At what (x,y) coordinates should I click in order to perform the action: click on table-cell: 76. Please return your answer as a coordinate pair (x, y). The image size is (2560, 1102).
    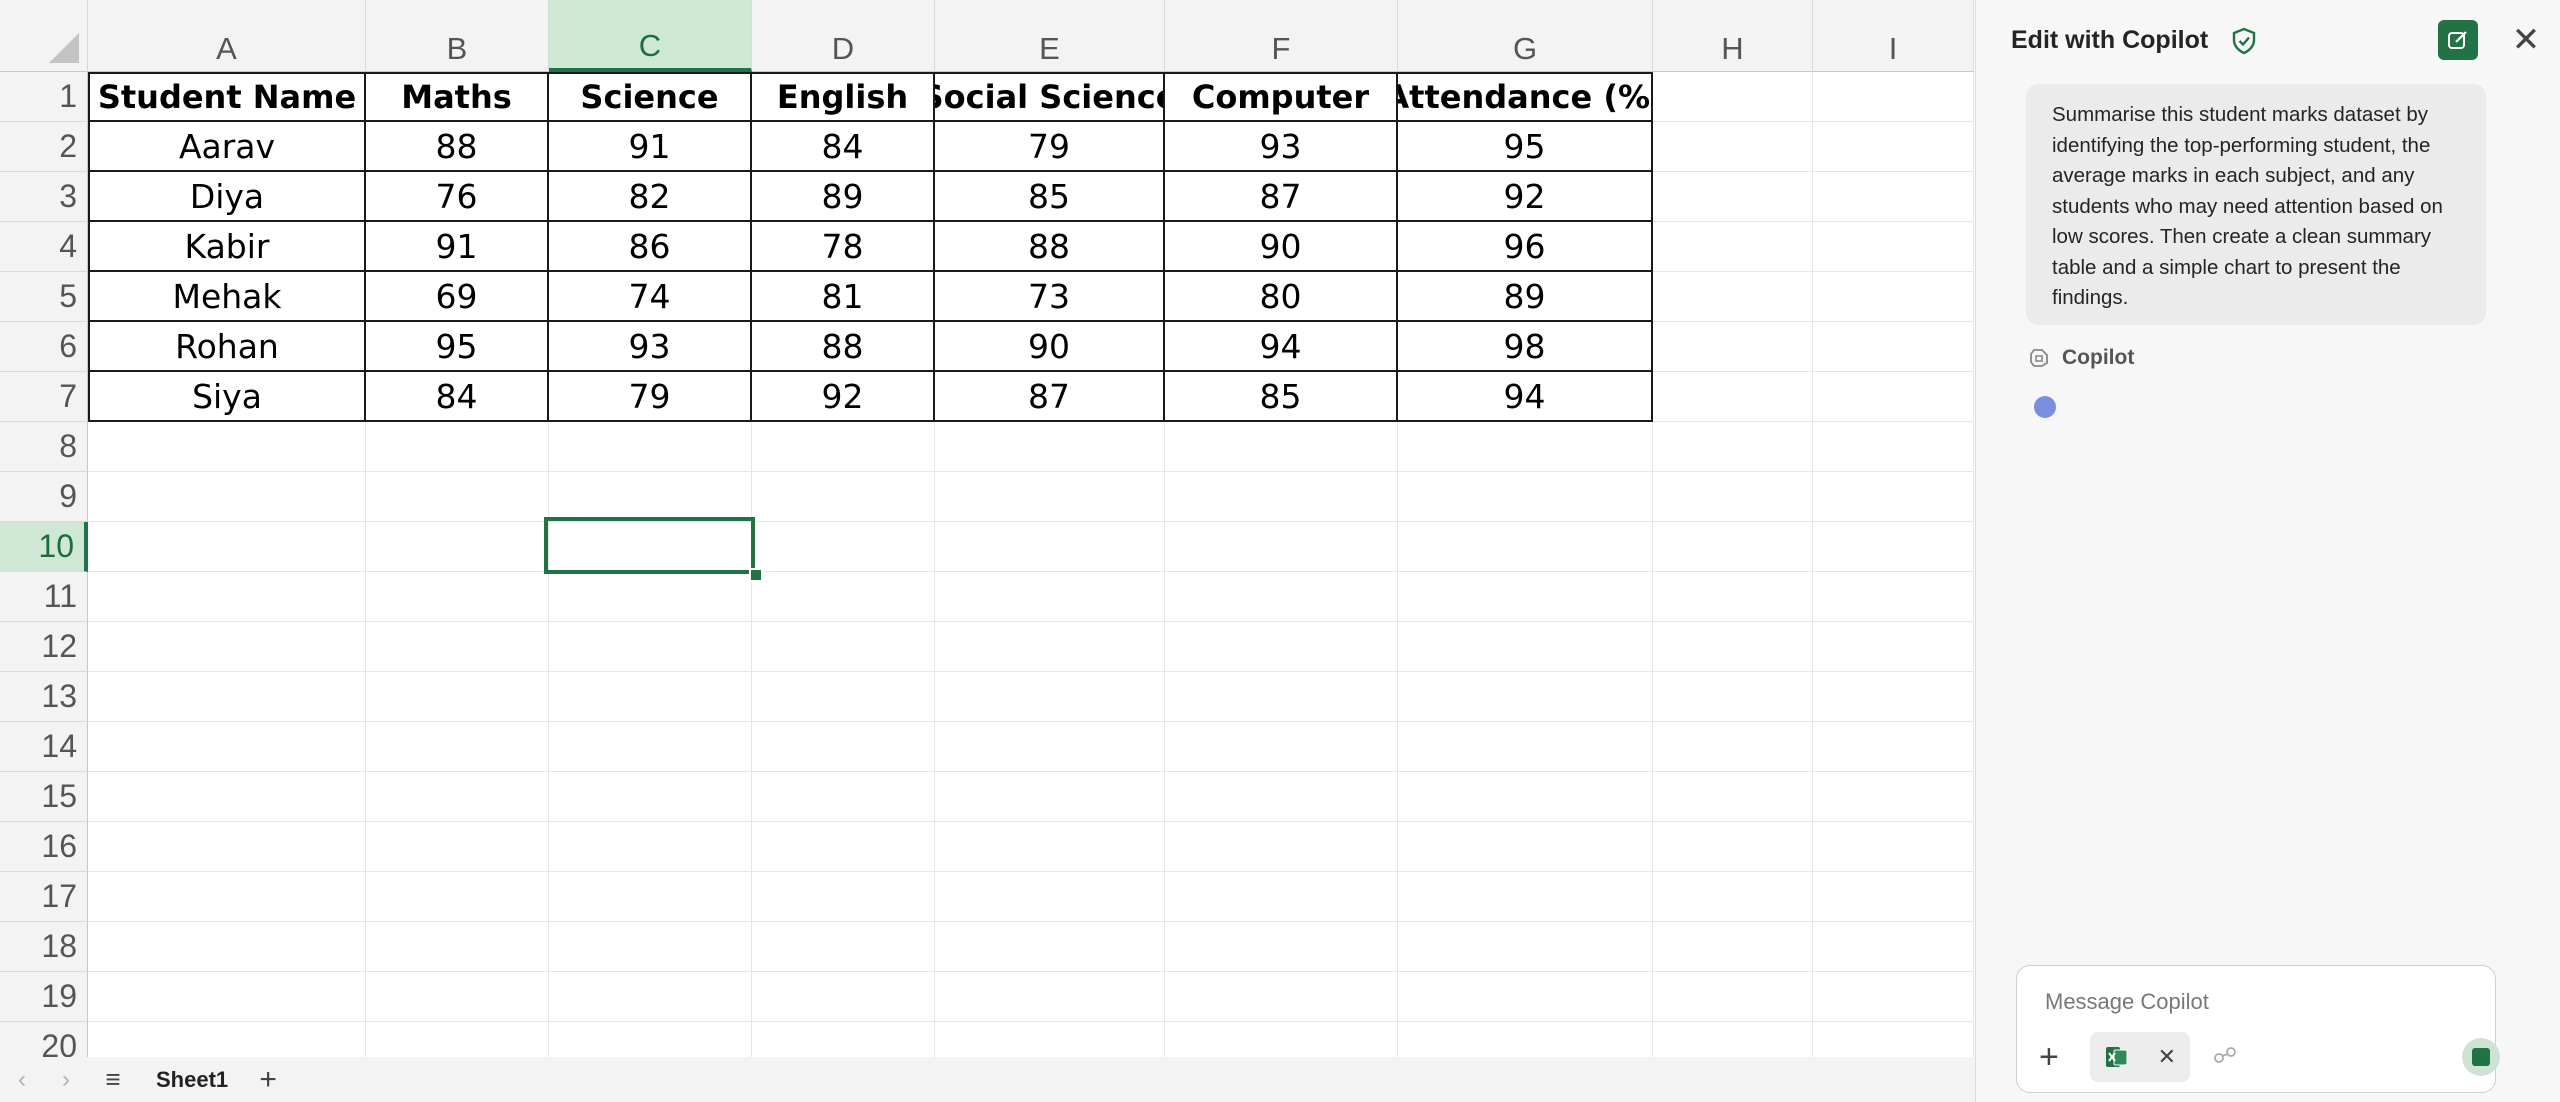
    Looking at the image, I should click on (457, 197).